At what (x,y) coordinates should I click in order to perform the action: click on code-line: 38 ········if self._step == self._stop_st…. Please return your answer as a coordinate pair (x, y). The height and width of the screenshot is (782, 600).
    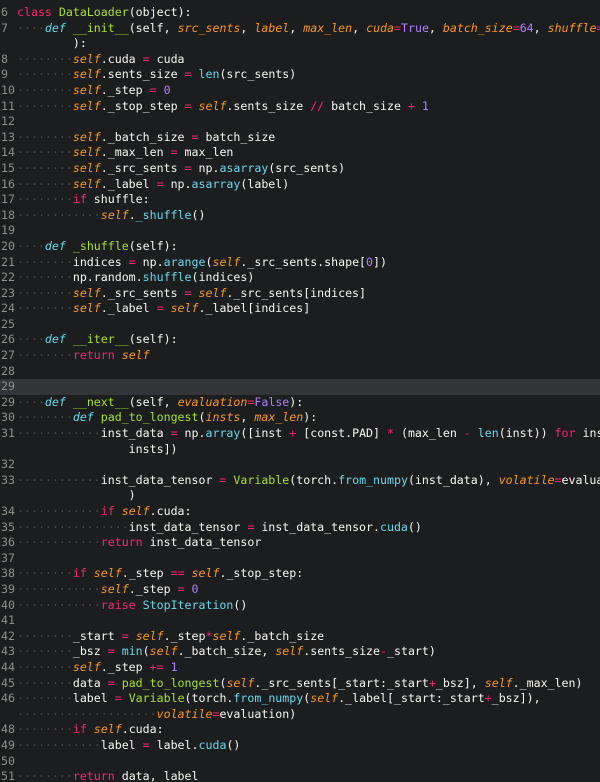
    Looking at the image, I should click on (300, 574).